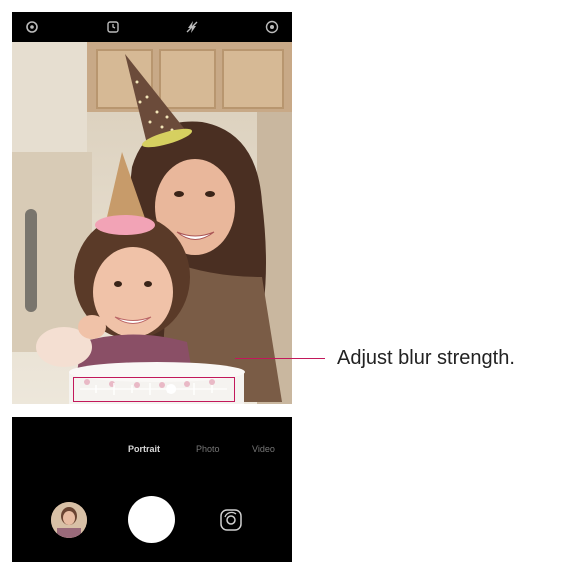 This screenshot has height=563, width=563. Describe the element at coordinates (152, 27) in the screenshot. I see `camera-top-bar` at that location.